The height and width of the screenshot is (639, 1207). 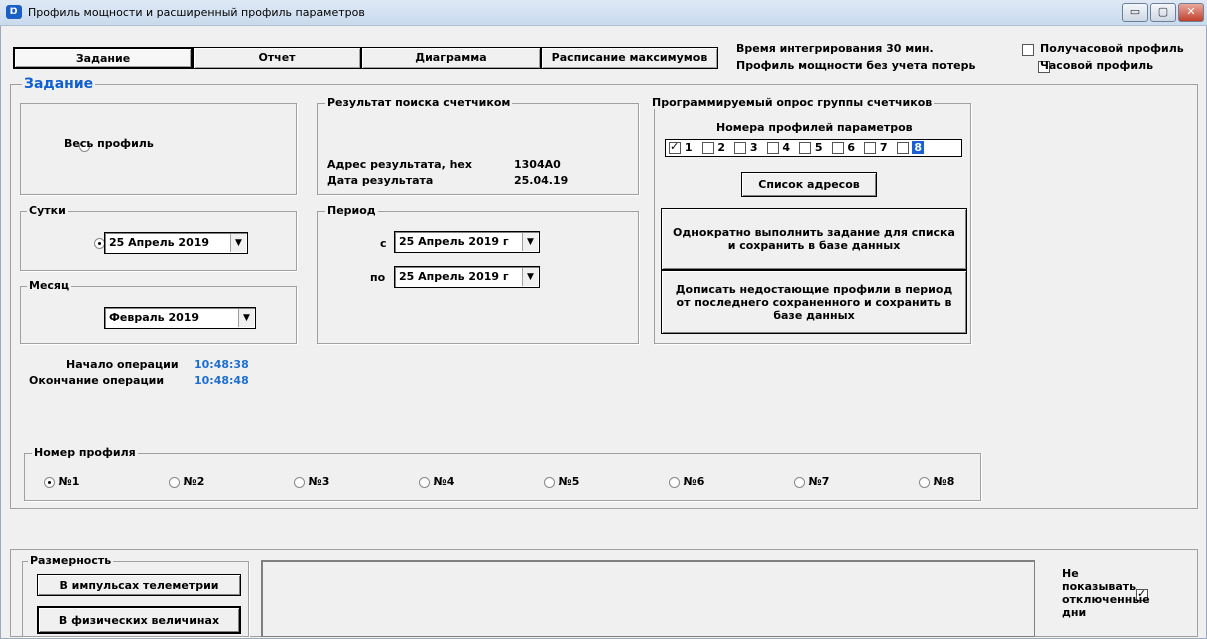 What do you see at coordinates (139, 620) in the screenshot?
I see `physical-values-button: В физических величинах` at bounding box center [139, 620].